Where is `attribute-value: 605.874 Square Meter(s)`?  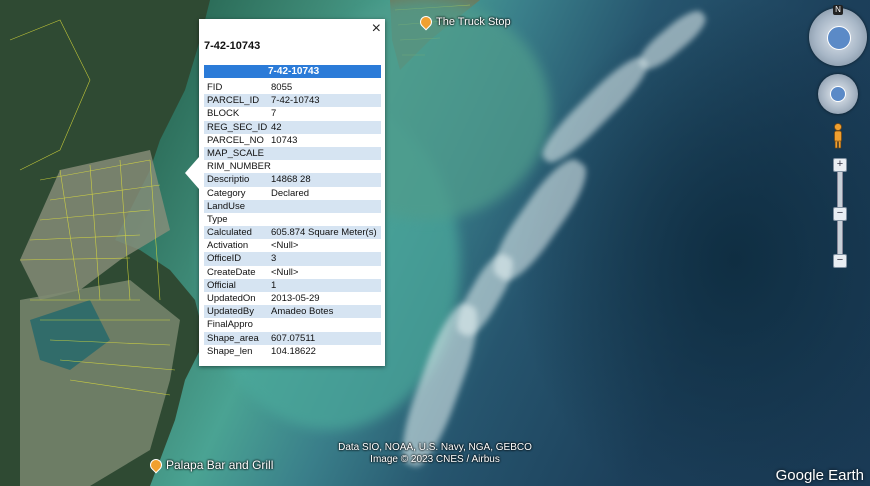
attribute-value: 605.874 Square Meter(s) is located at coordinates (324, 233).